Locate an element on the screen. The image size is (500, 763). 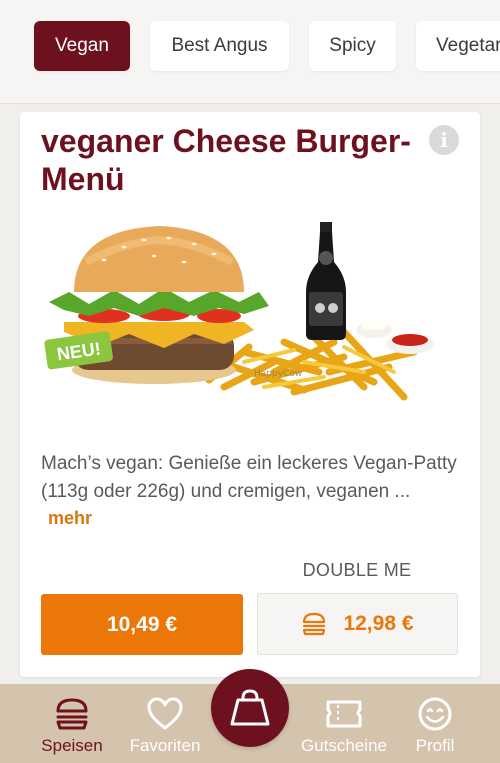
filter-chip-vegetarian: Vegetar is located at coordinates (458, 46).